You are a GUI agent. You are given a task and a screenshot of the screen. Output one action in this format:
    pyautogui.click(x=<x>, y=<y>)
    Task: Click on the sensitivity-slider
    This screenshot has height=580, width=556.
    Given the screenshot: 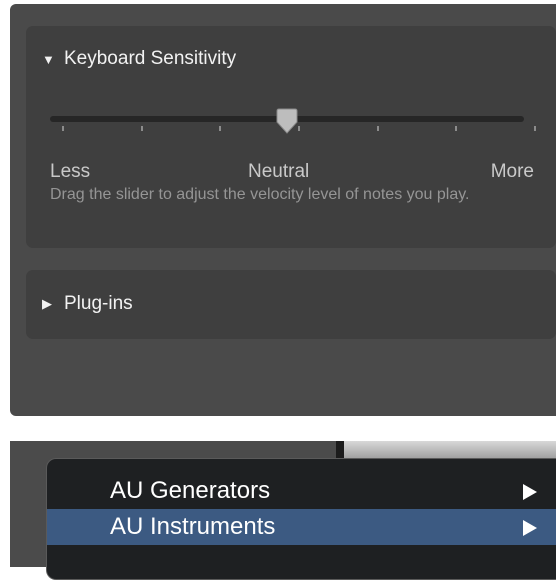 What is the action you would take?
    pyautogui.click(x=293, y=121)
    